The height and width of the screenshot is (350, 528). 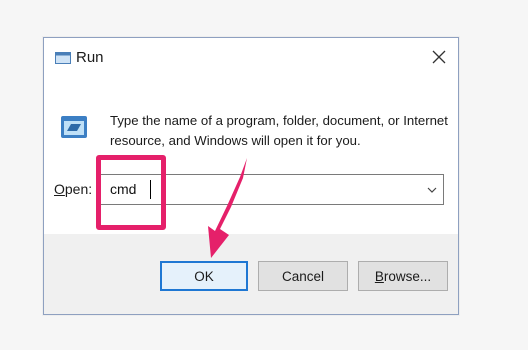 I want to click on run-icon, so click(x=74, y=127).